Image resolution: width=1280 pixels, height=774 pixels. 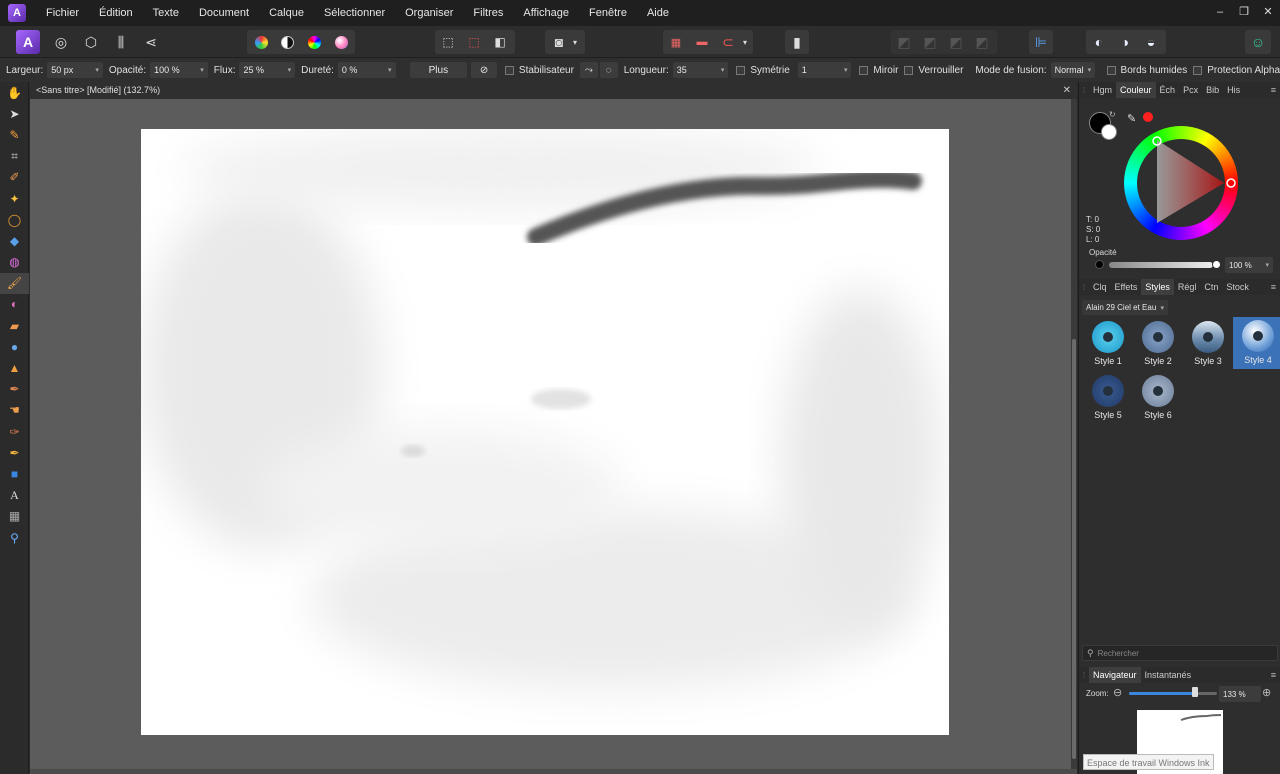 What do you see at coordinates (261, 42) in the screenshot?
I see `levels-icon` at bounding box center [261, 42].